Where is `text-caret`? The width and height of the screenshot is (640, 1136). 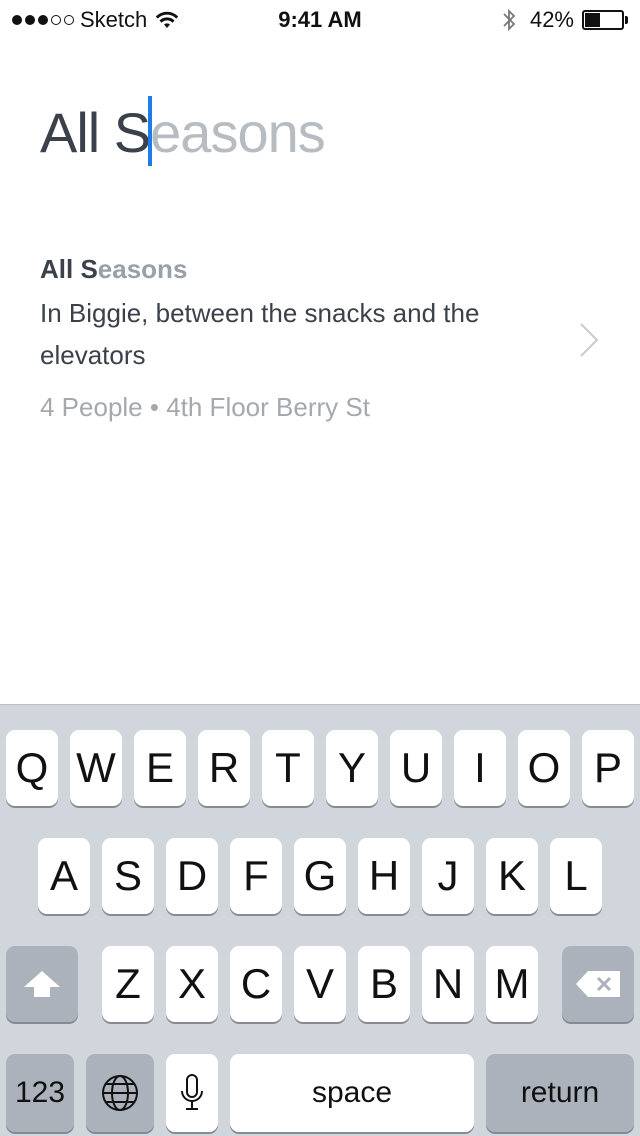
text-caret is located at coordinates (150, 131).